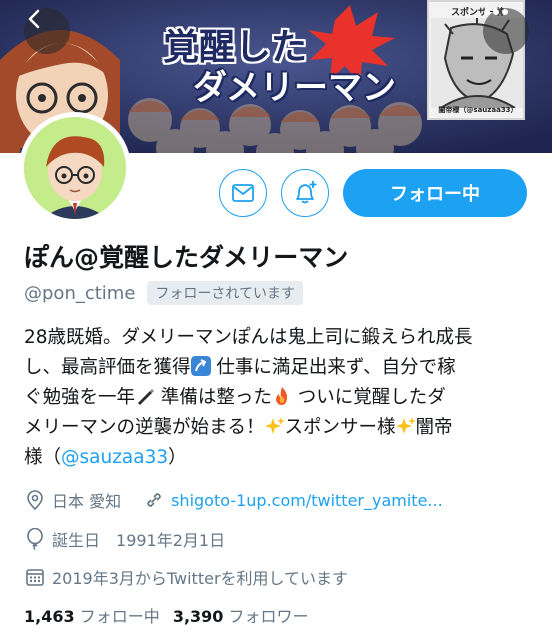 The width and height of the screenshot is (552, 640). I want to click on pen-emoji-icon, so click(146, 397).